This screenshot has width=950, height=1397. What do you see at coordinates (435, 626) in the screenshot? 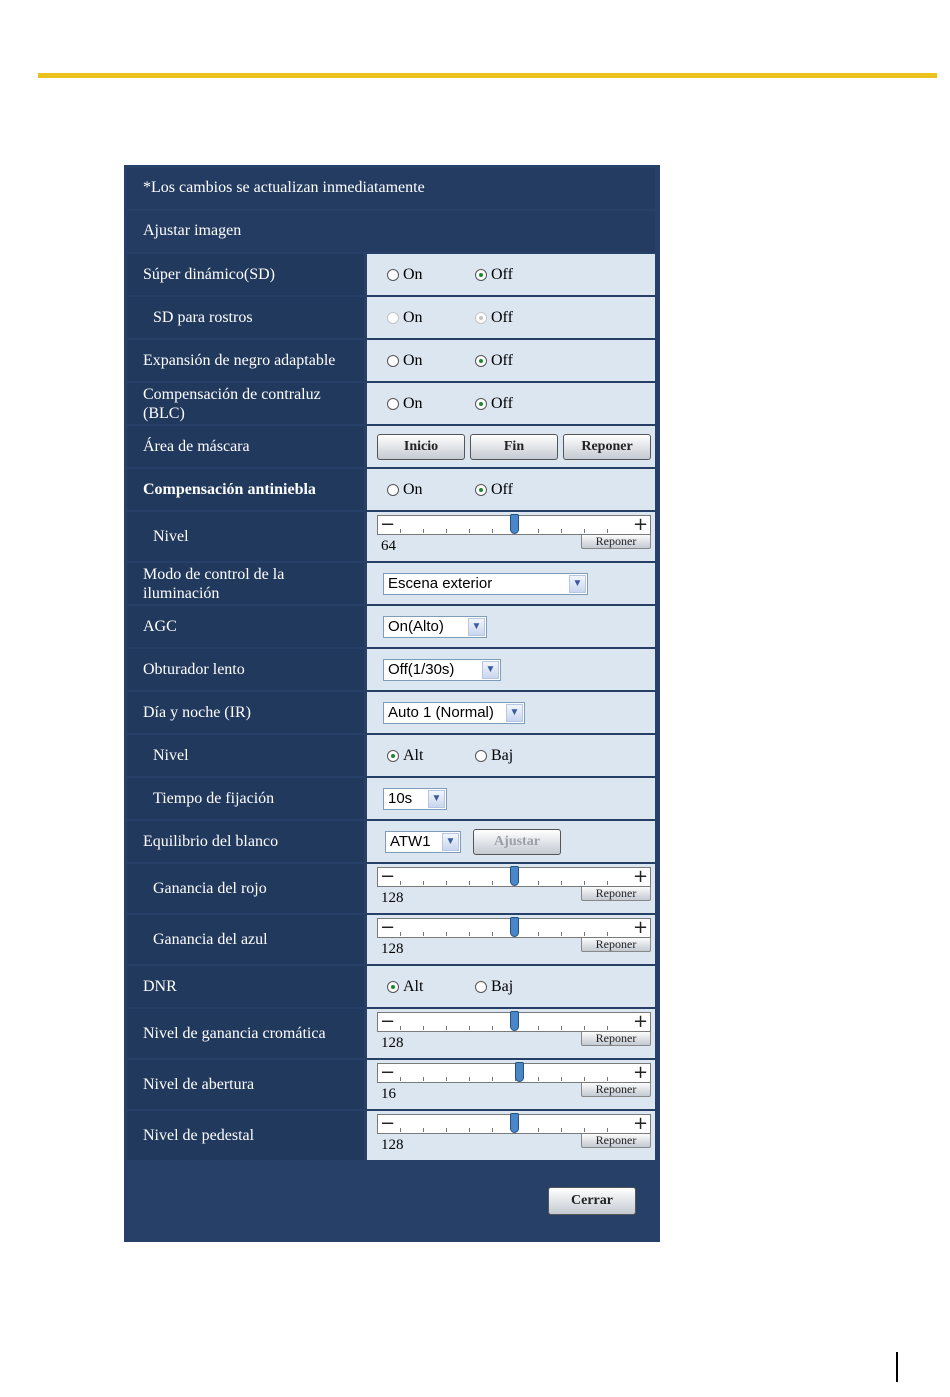
I see `agc-select: On(Alto) ▼` at bounding box center [435, 626].